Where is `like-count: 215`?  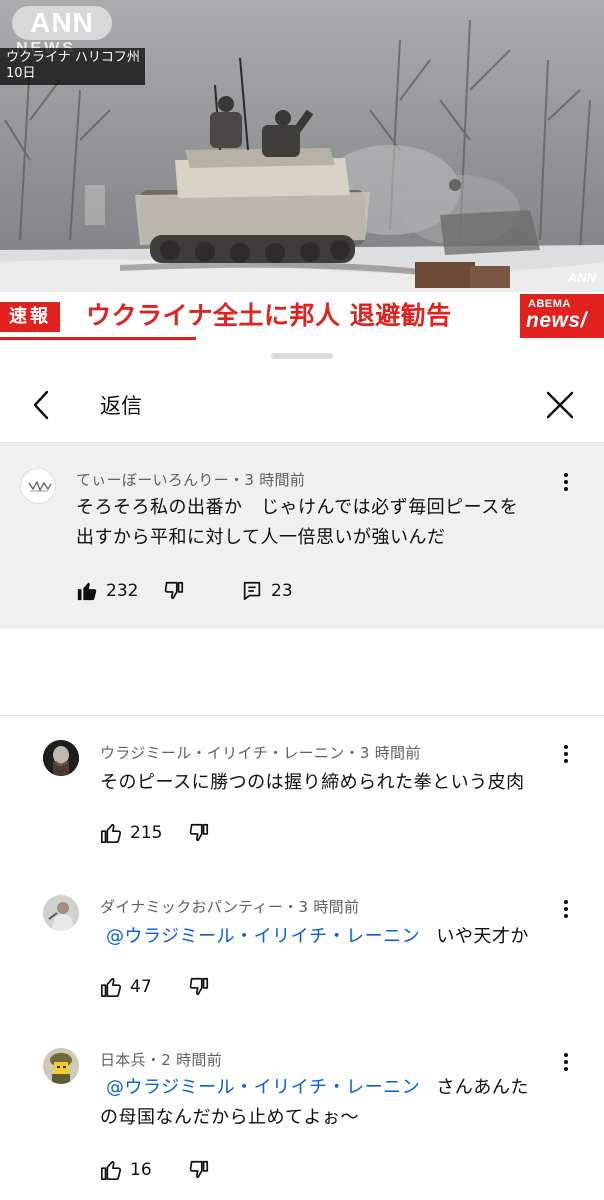
like-count: 215 is located at coordinates (146, 833).